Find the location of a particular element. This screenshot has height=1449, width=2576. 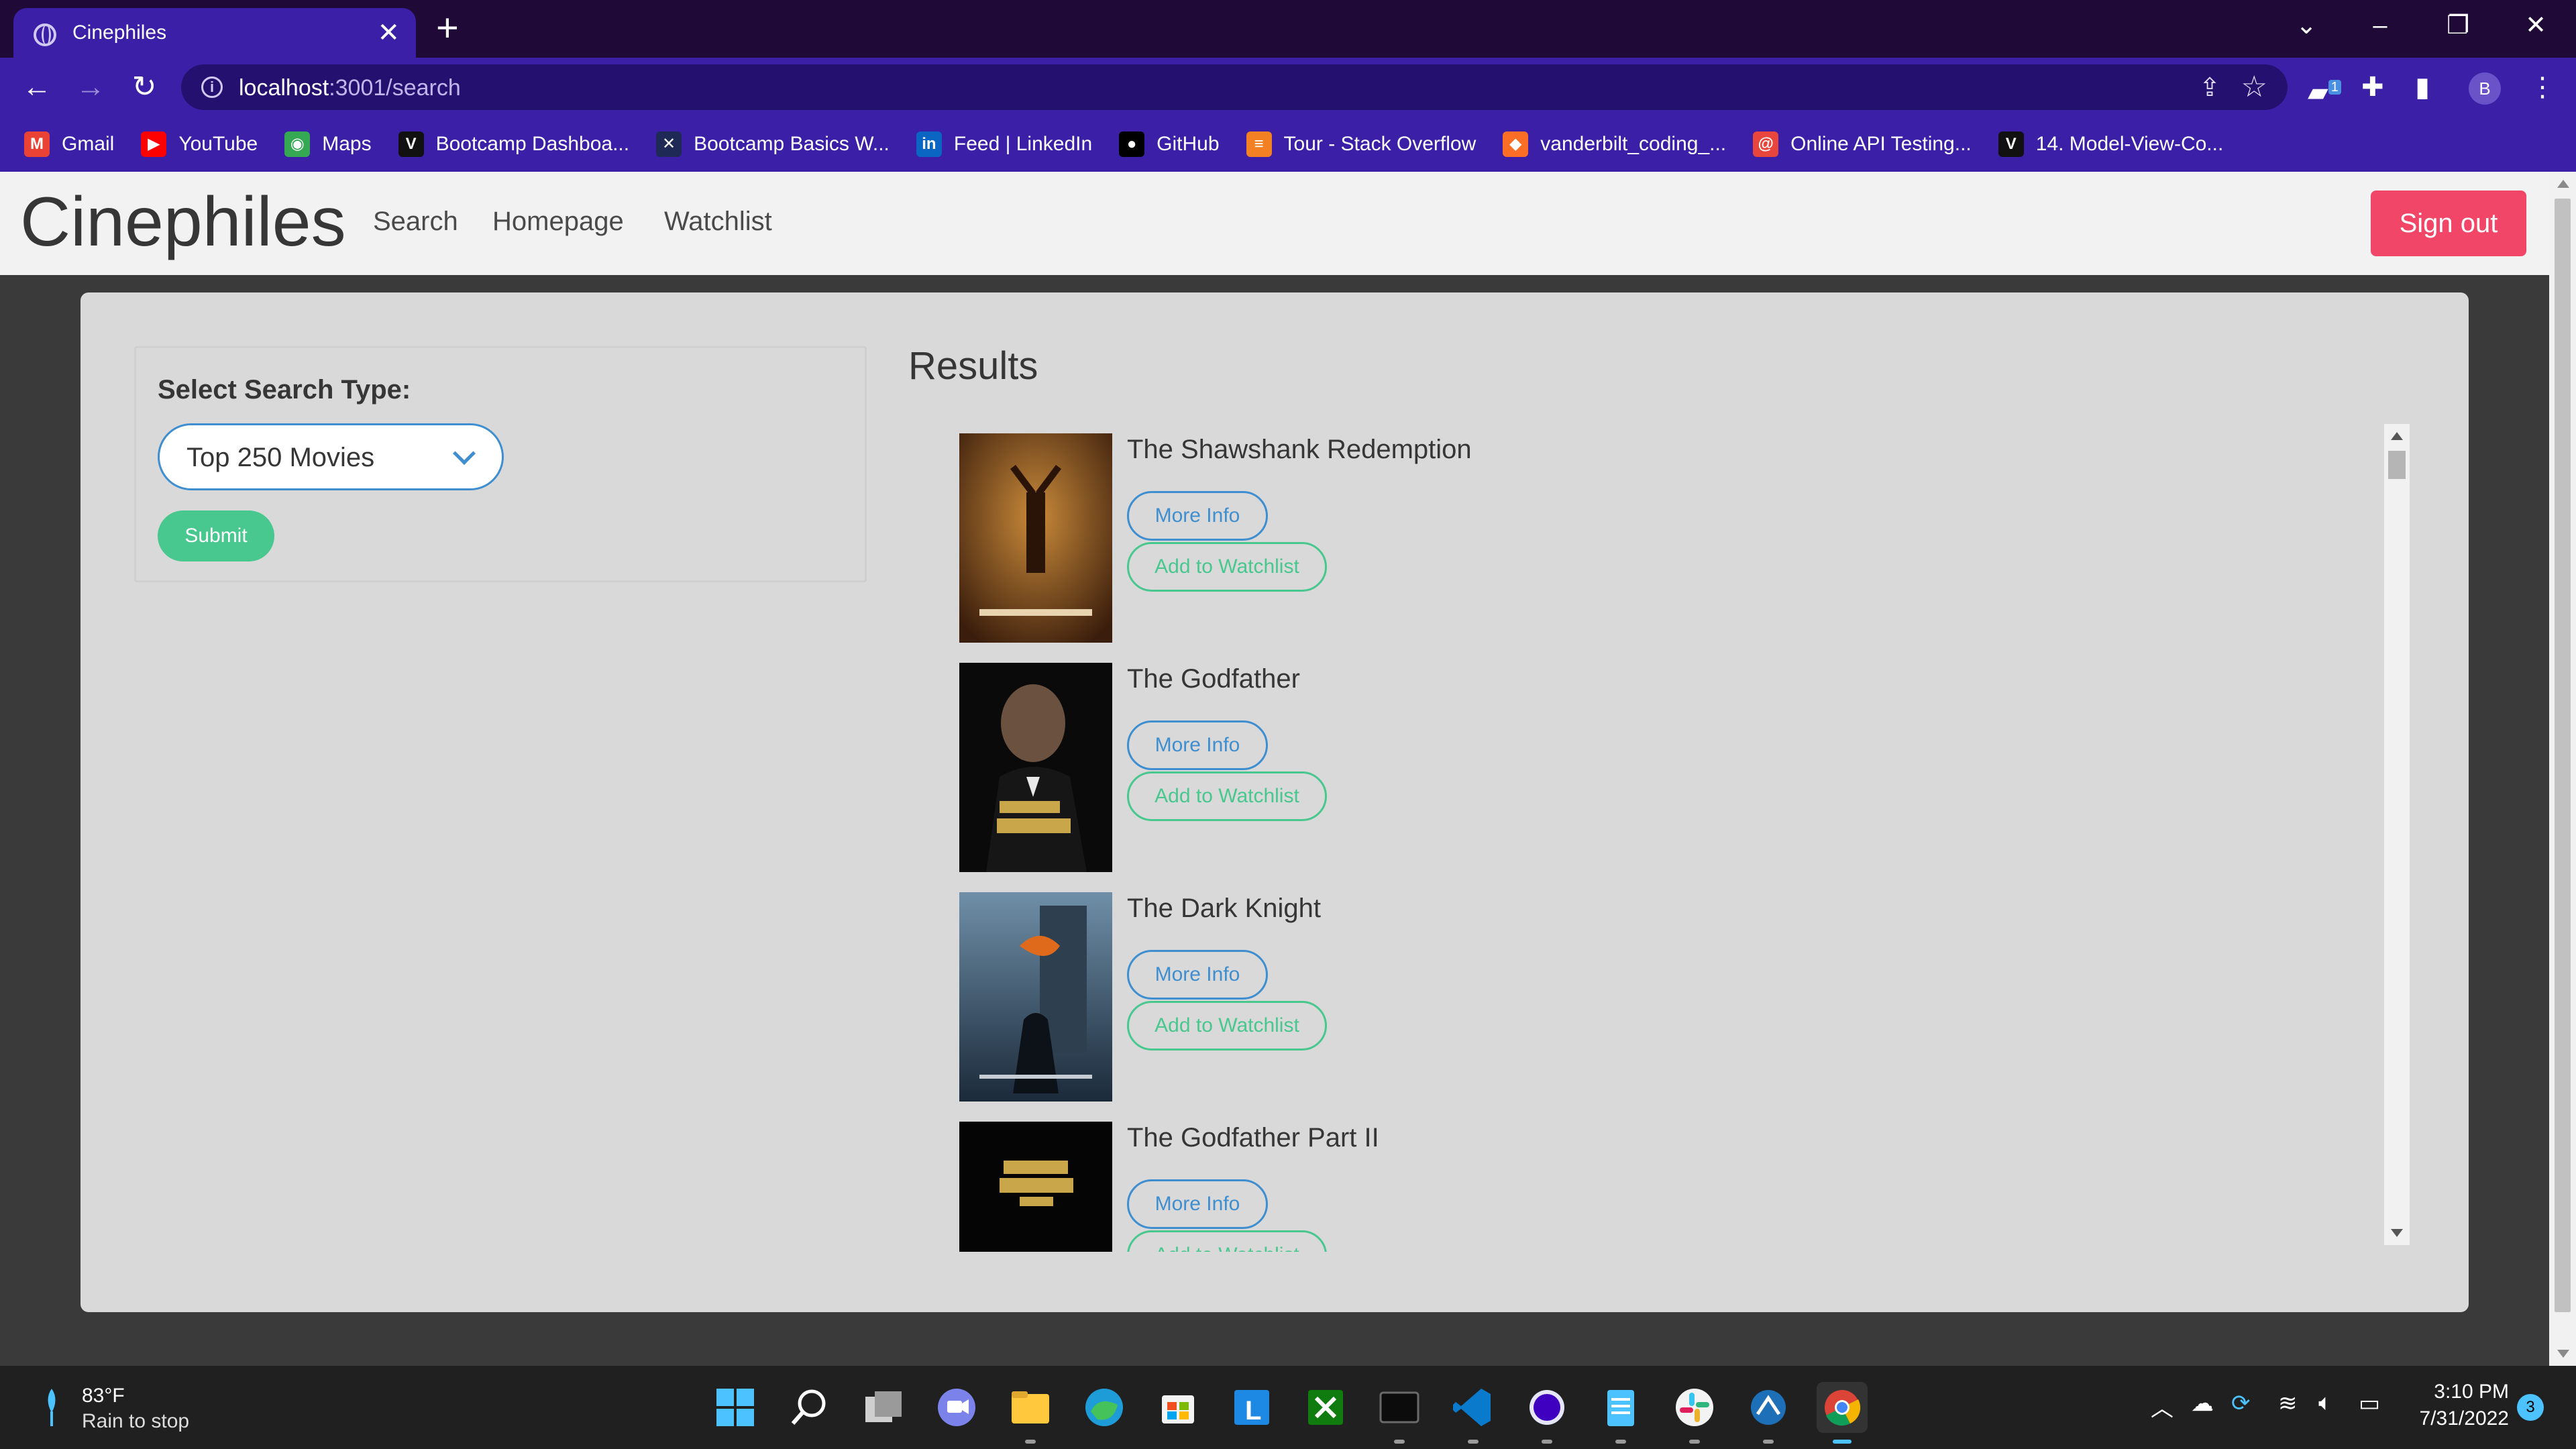

slack-icon is located at coordinates (1694, 1413).